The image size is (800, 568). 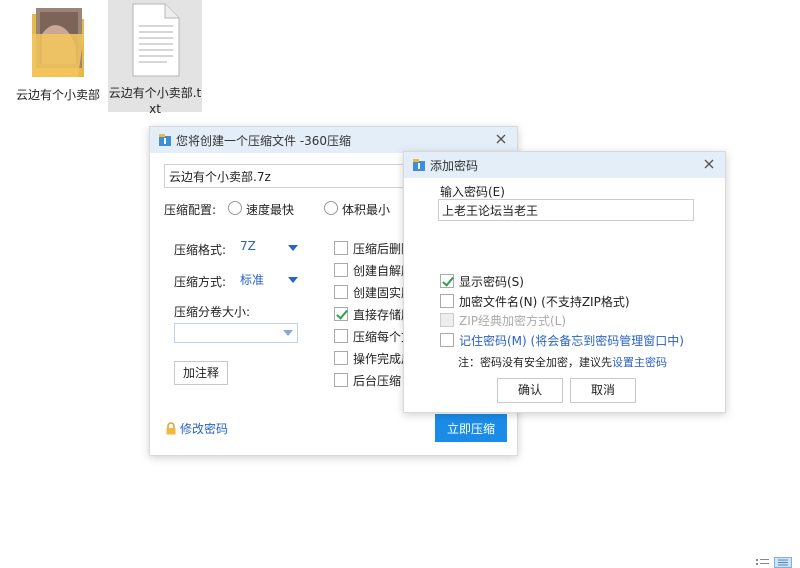 I want to click on password-dialog-titlebar: 添加密码, so click(x=564, y=165).